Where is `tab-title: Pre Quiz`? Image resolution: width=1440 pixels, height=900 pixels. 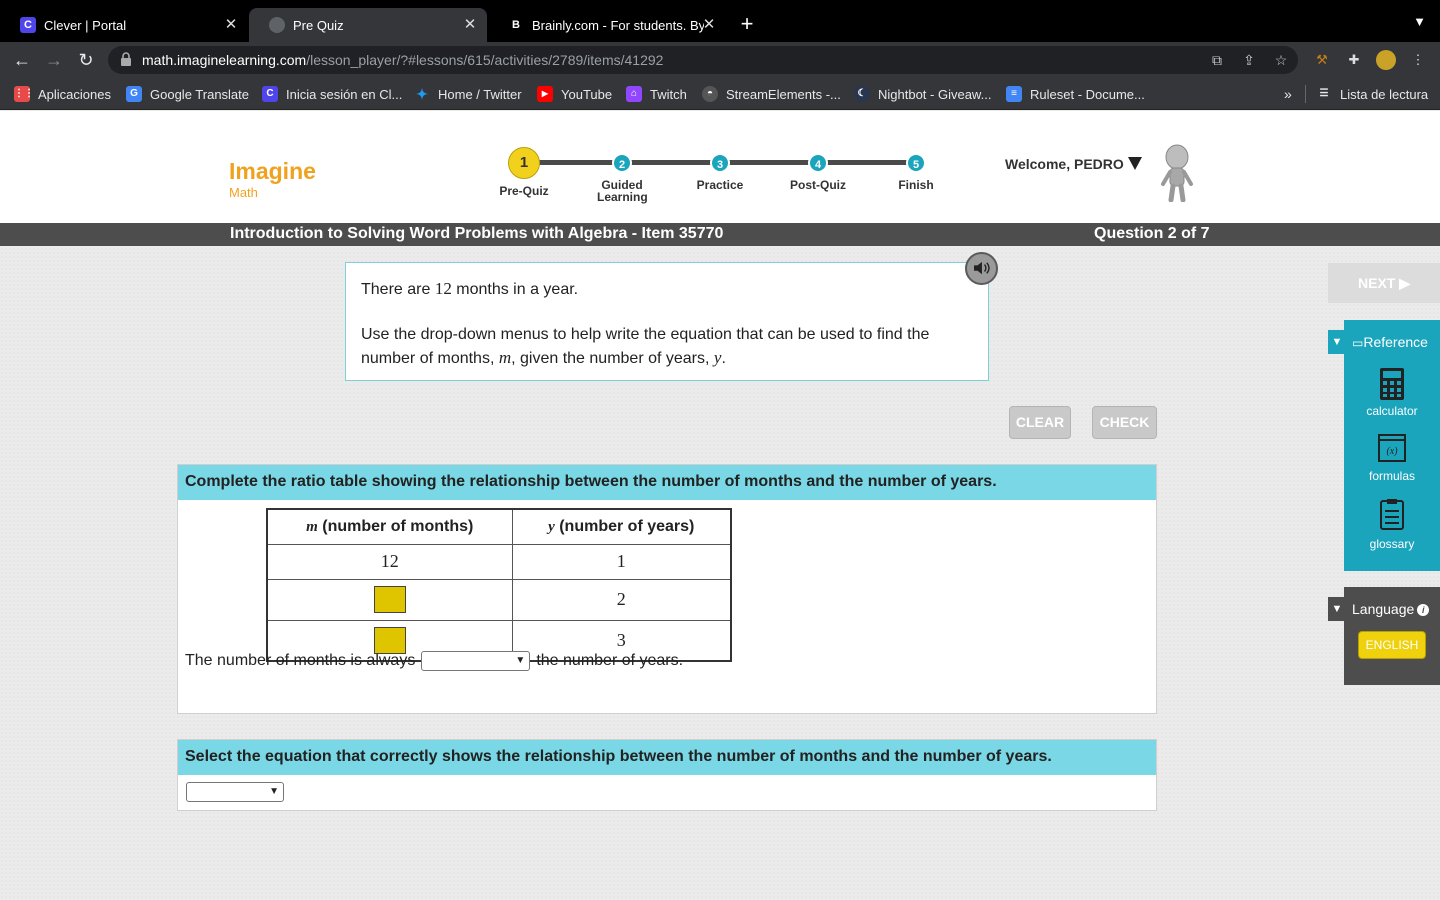 tab-title: Pre Quiz is located at coordinates (318, 25).